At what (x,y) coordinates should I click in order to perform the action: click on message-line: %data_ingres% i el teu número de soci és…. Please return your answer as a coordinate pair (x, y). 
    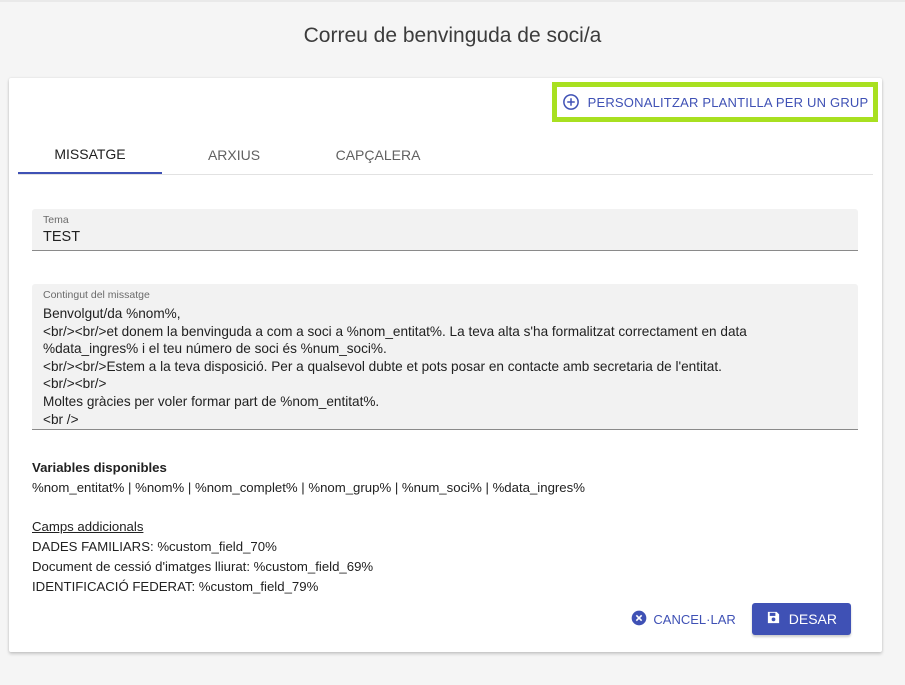
    Looking at the image, I should click on (215, 349).